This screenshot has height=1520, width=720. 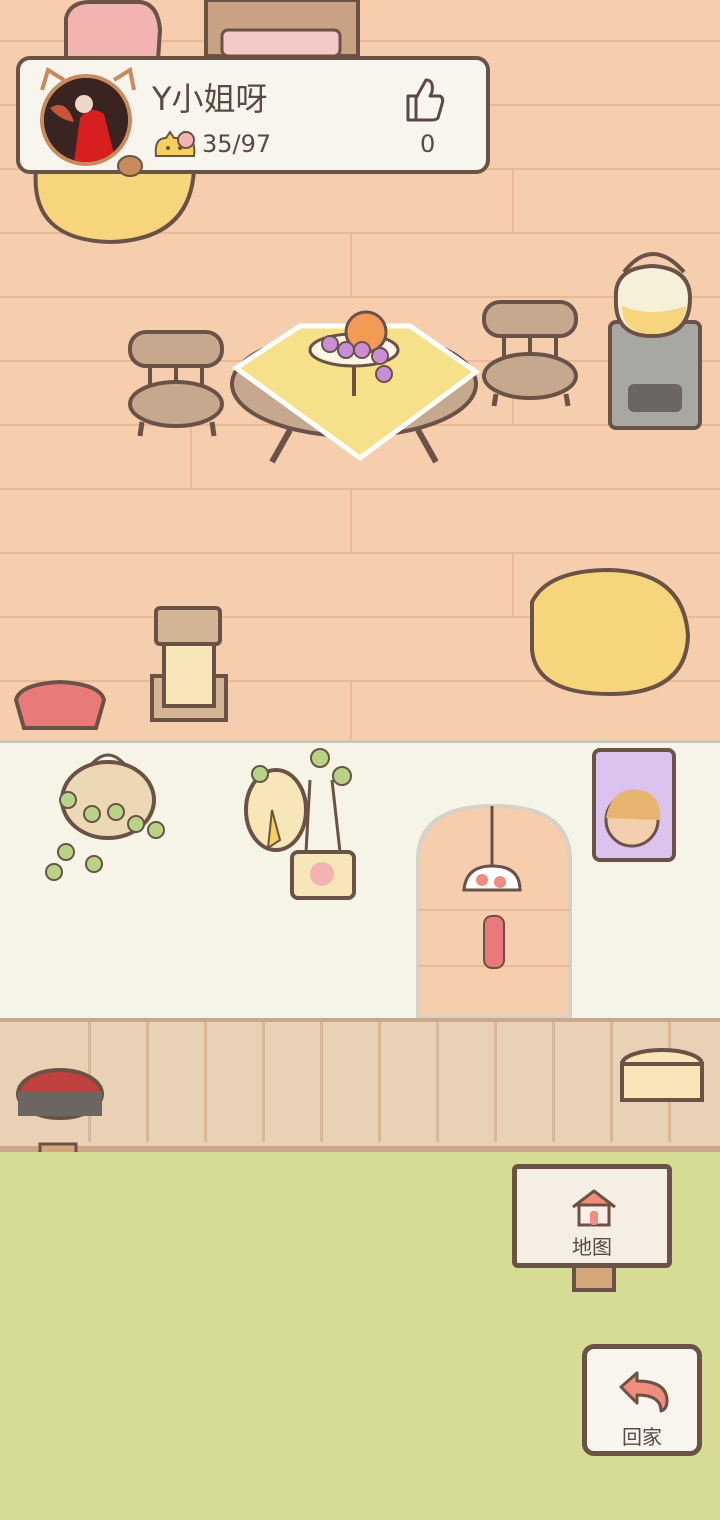 I want to click on return-arrow-icon, so click(x=644, y=1392).